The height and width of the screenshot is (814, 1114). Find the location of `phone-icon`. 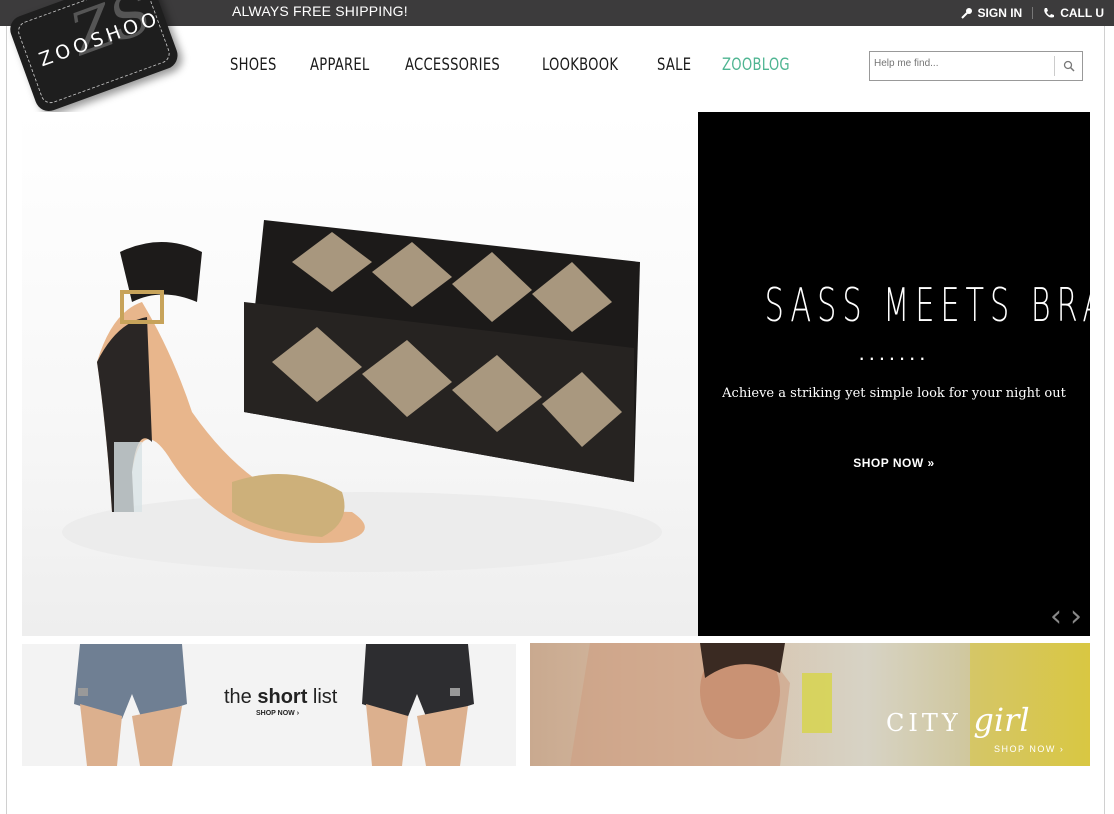

phone-icon is located at coordinates (1049, 13).